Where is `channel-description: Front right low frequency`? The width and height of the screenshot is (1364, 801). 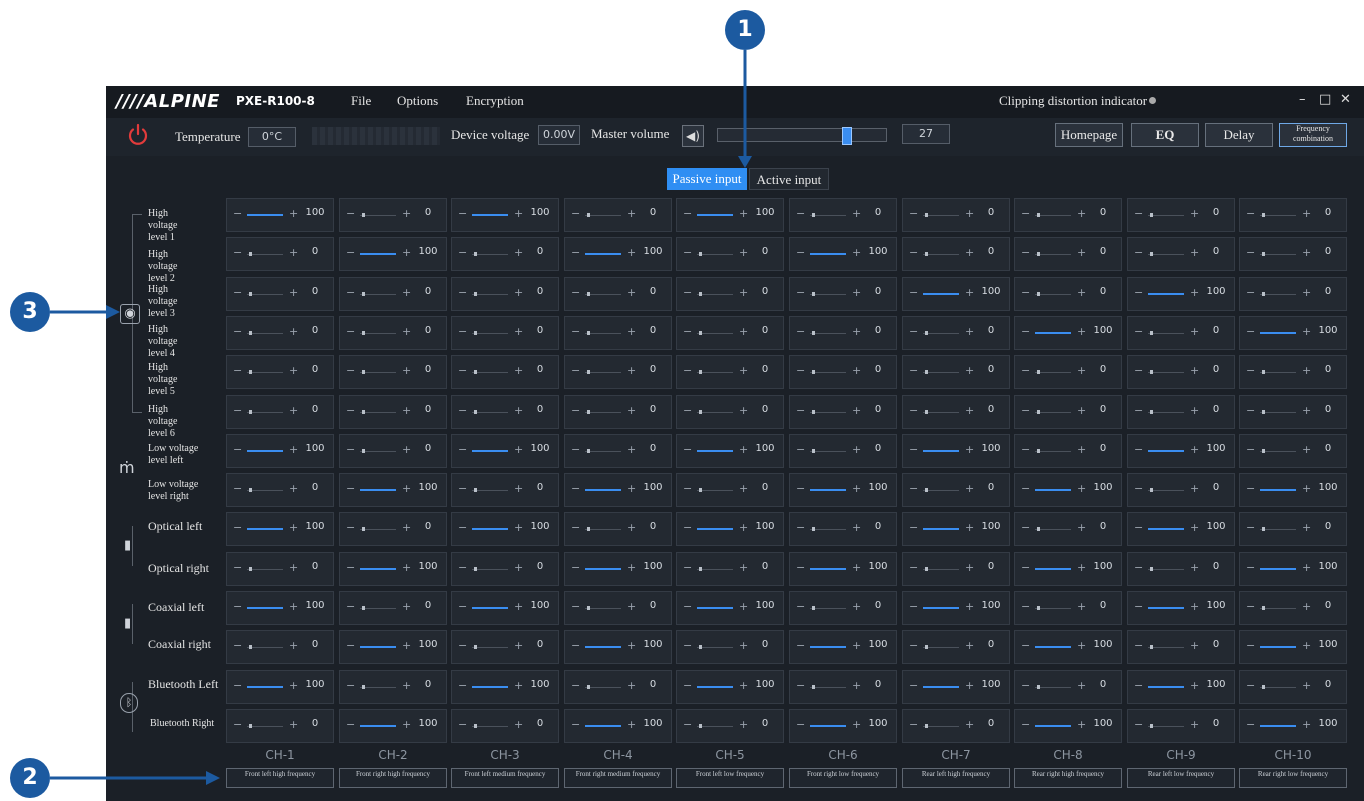
channel-description: Front right low frequency is located at coordinates (843, 778).